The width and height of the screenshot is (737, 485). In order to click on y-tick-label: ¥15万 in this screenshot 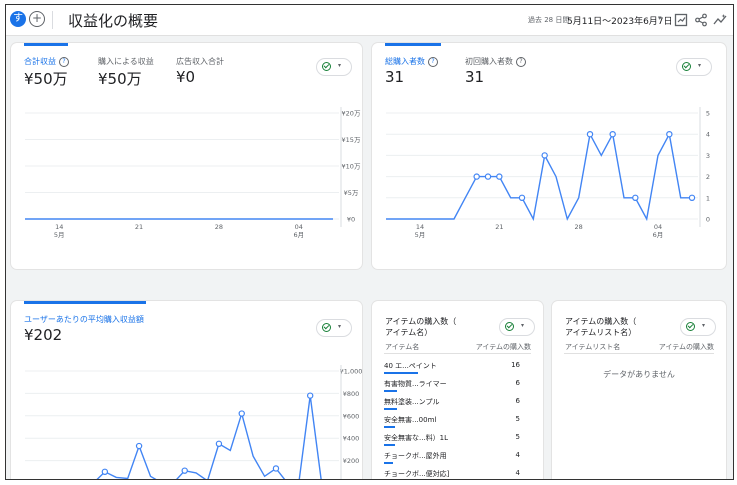, I will do `click(351, 140)`.